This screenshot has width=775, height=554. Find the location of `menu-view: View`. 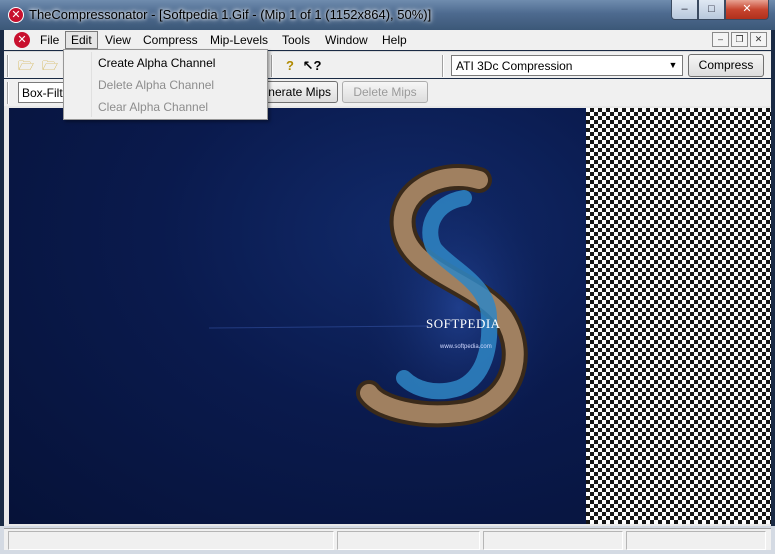

menu-view: View is located at coordinates (118, 40).